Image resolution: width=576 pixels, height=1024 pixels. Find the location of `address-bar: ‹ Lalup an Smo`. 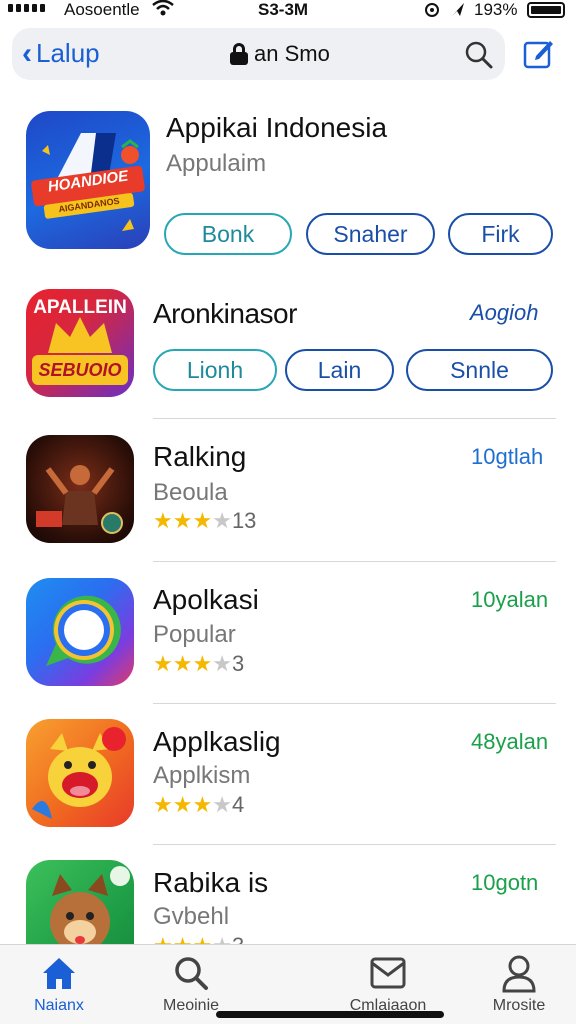

address-bar: ‹ Lalup an Smo is located at coordinates (258, 54).